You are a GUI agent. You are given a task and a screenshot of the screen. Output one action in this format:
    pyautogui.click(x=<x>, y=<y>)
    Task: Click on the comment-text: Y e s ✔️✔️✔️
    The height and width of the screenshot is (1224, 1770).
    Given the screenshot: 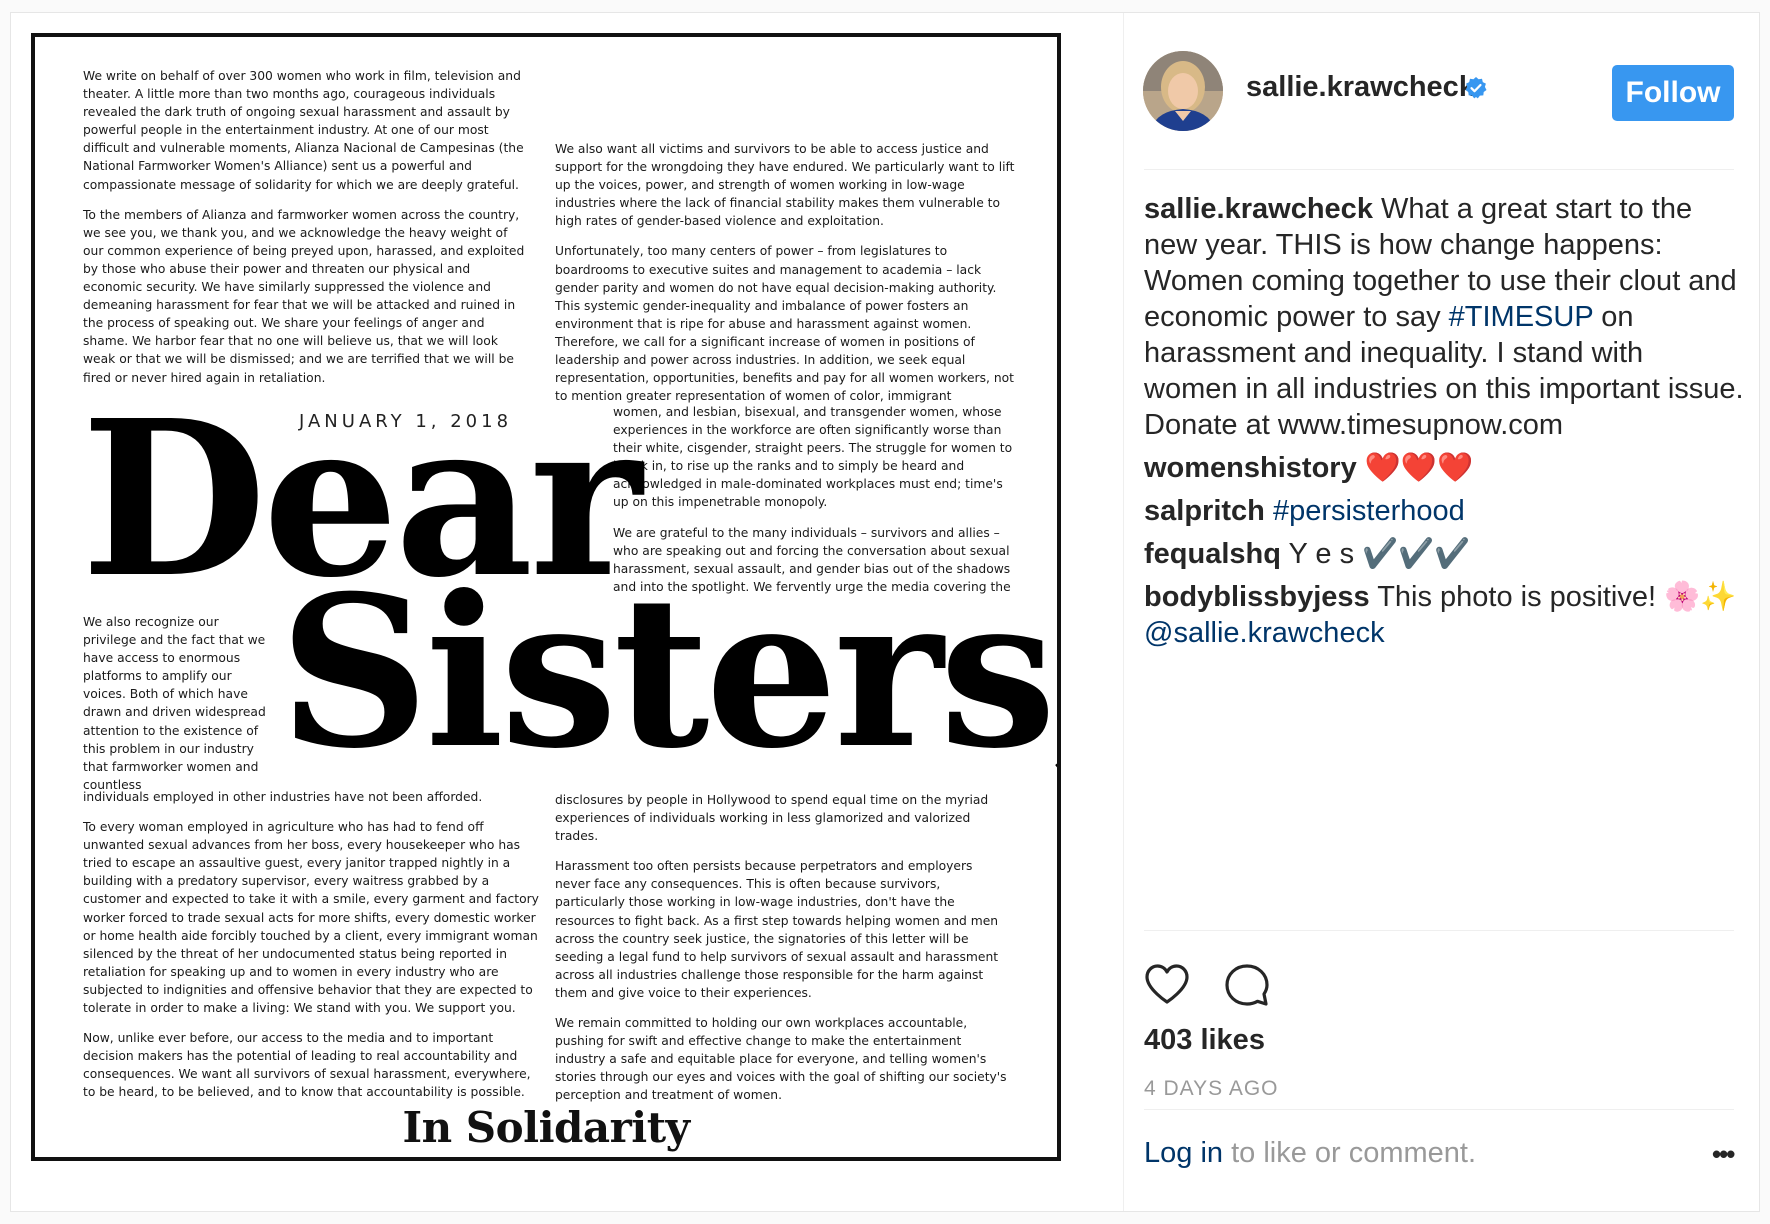 What is the action you would take?
    pyautogui.click(x=1375, y=554)
    